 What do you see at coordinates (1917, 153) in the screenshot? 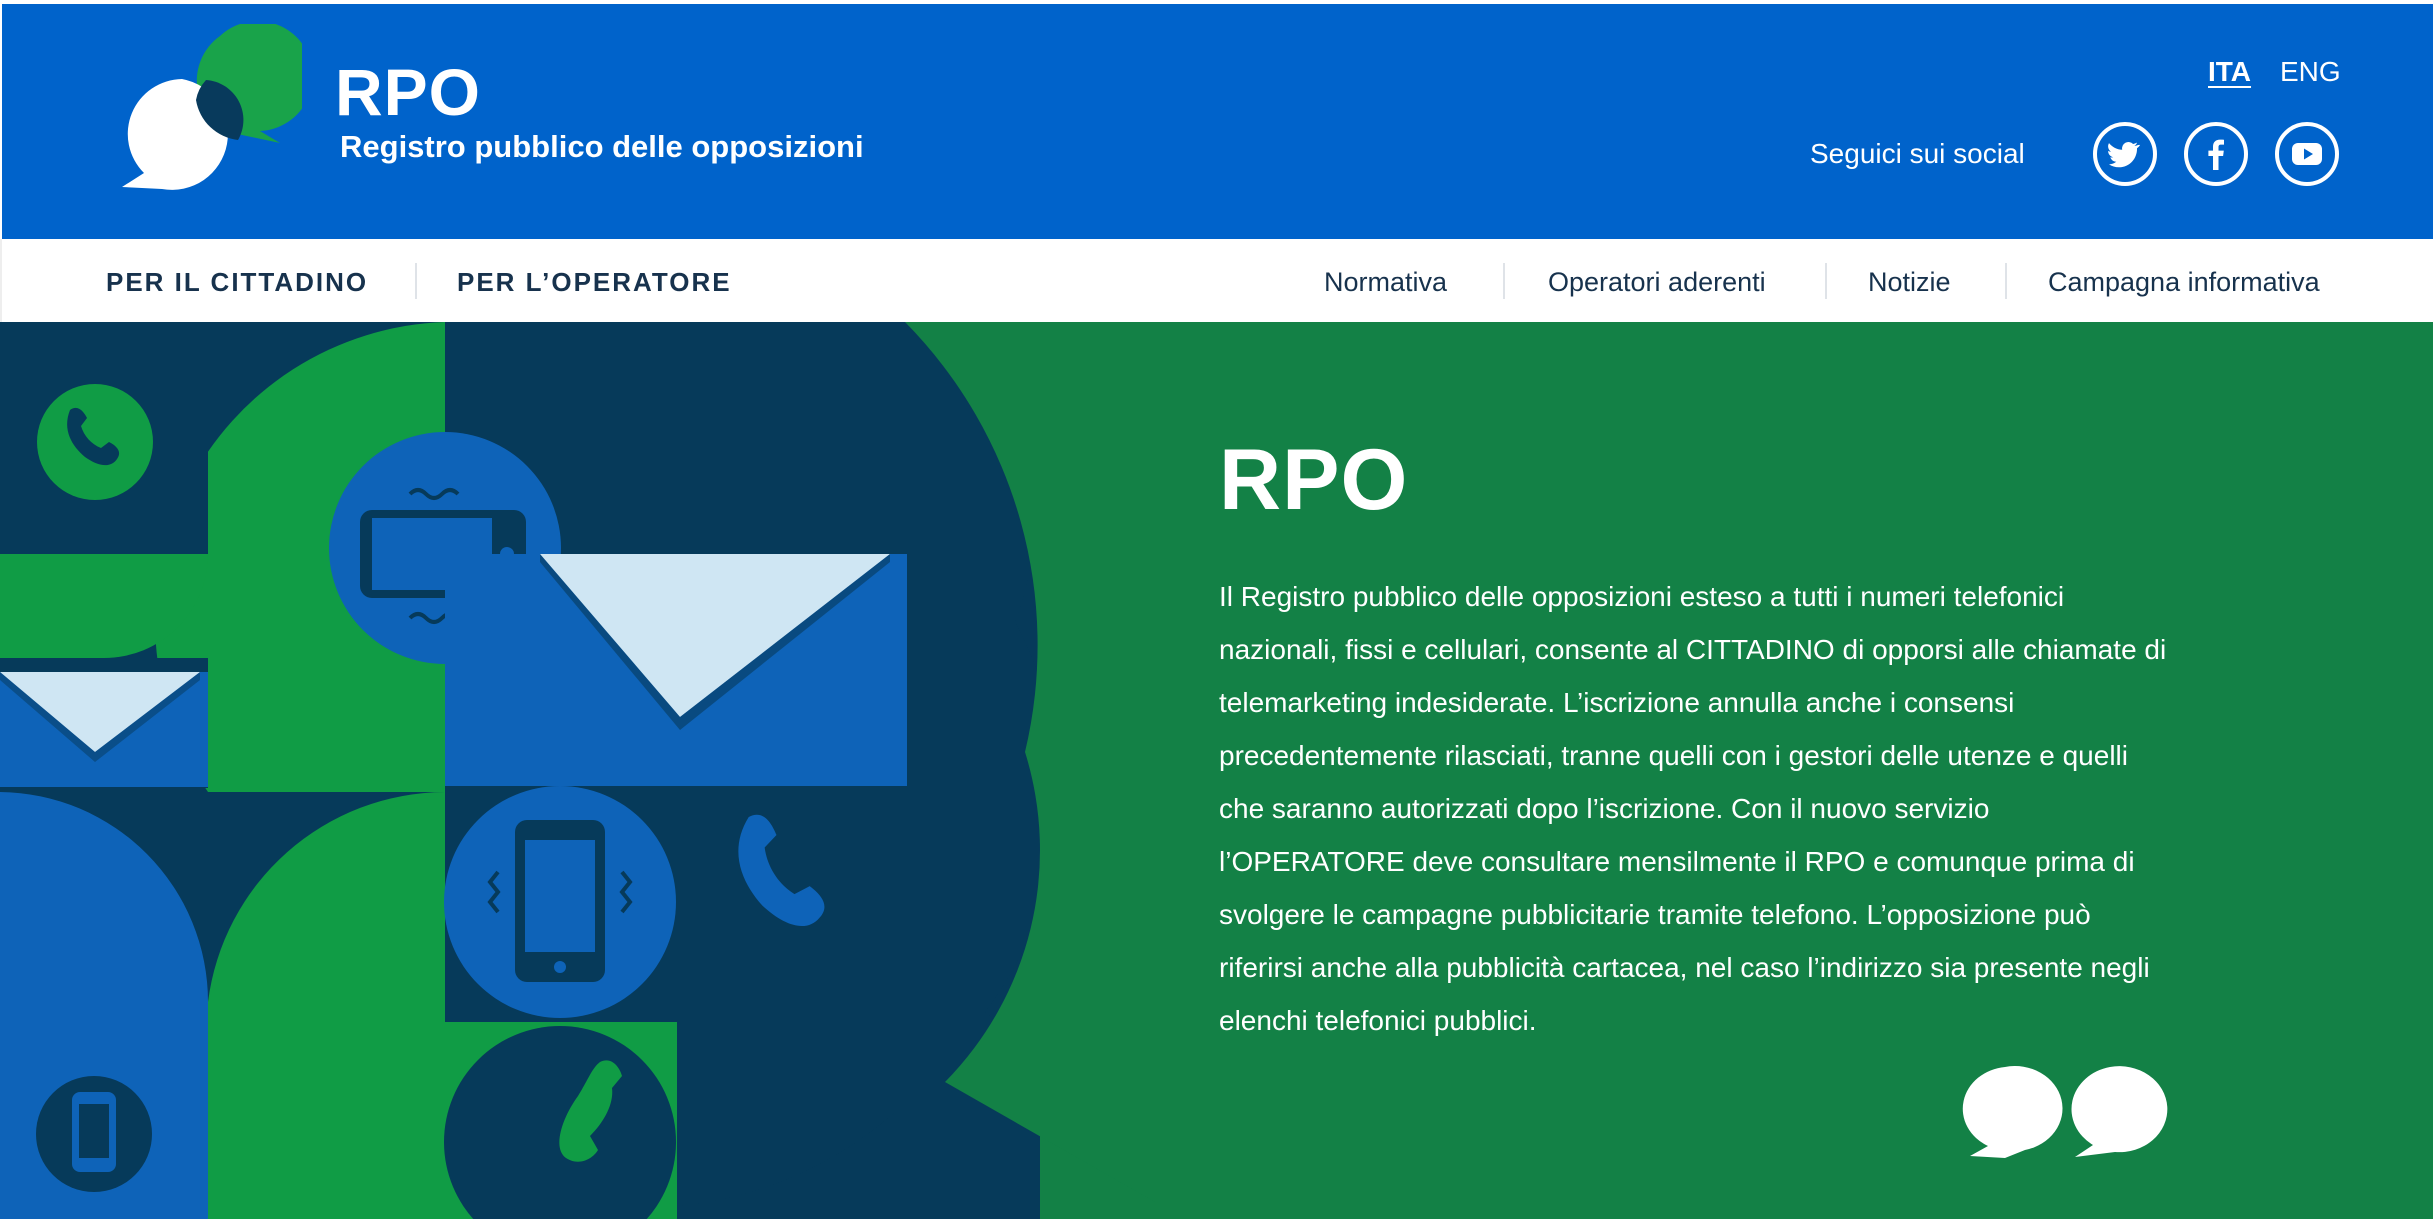
I see `social-label: Seguici sui social` at bounding box center [1917, 153].